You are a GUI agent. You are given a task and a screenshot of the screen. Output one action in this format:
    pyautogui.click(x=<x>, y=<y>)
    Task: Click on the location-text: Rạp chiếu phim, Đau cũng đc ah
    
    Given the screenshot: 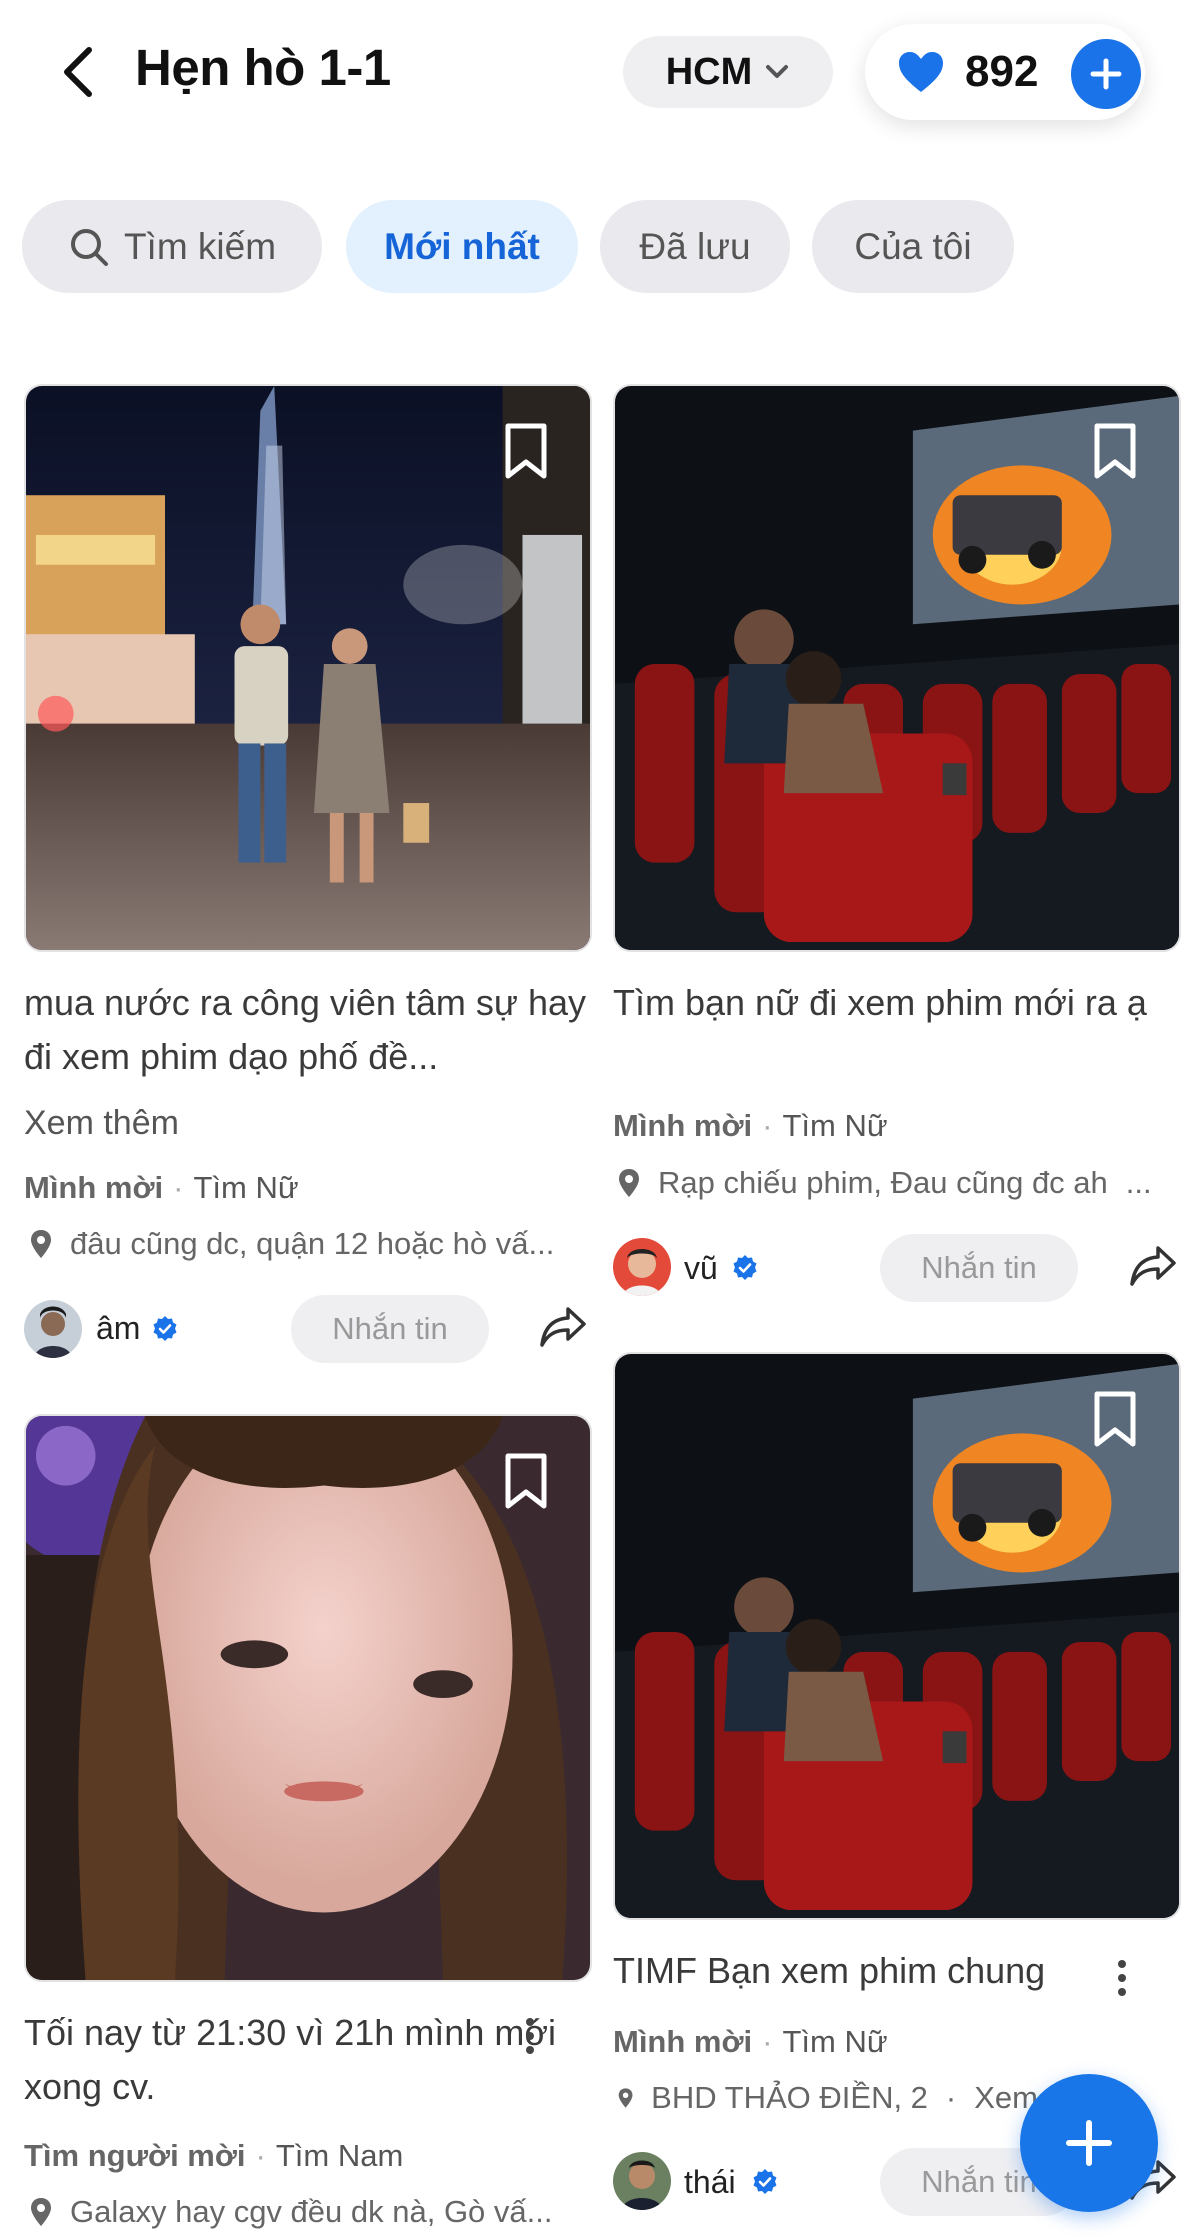 What is the action you would take?
    pyautogui.click(x=883, y=1182)
    